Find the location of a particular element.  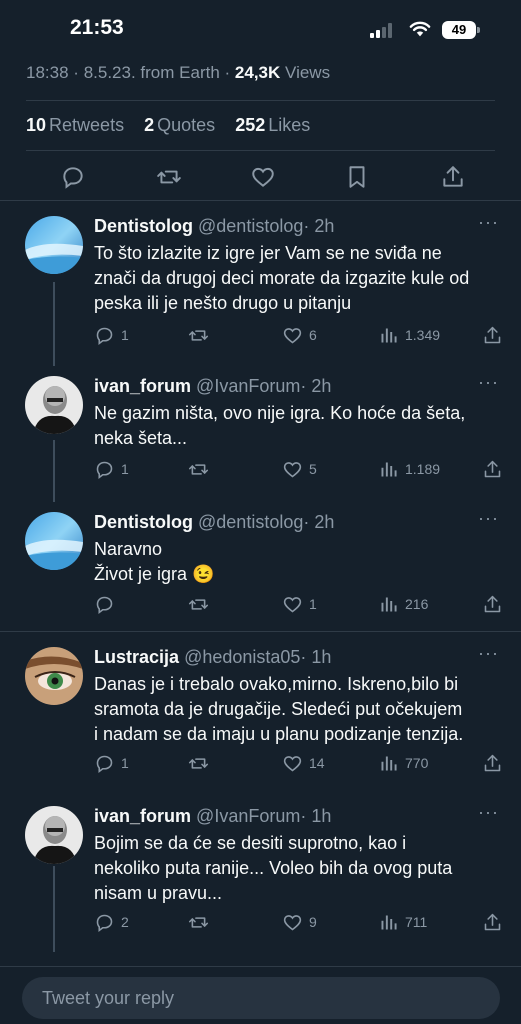

views-count: 216 is located at coordinates (417, 604).